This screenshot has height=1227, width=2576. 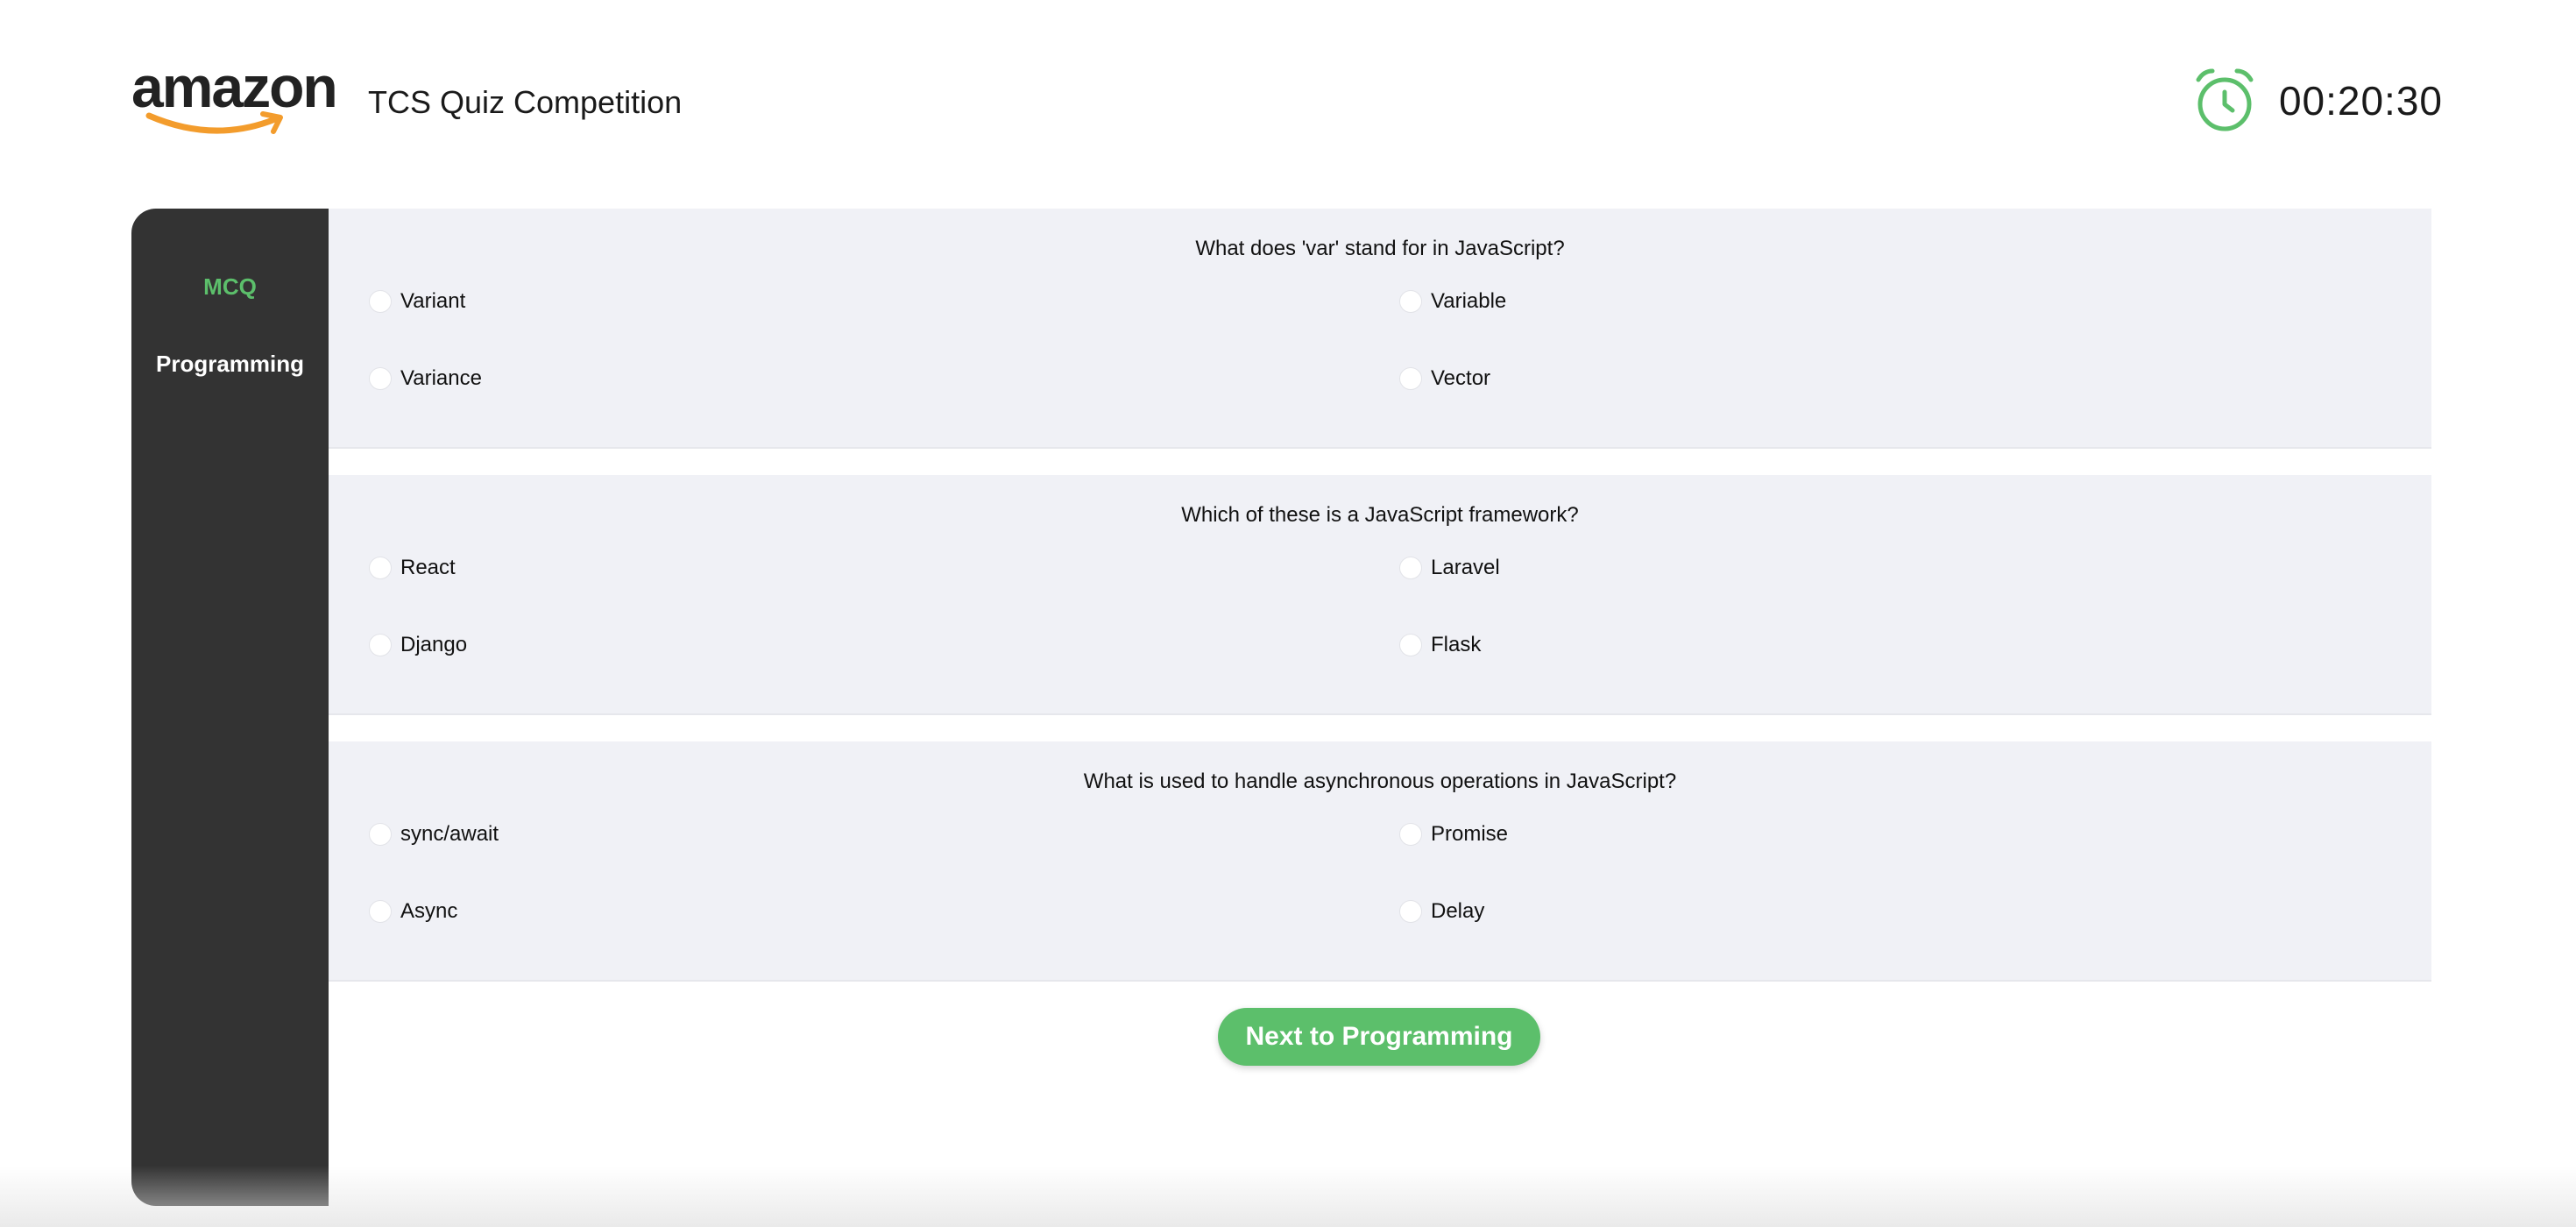 I want to click on timer: 00:20:30, so click(x=2317, y=100).